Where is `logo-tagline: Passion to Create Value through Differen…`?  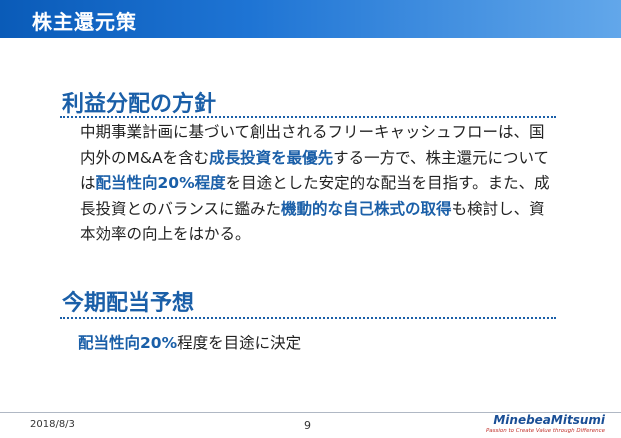 logo-tagline: Passion to Create Value through Differen… is located at coordinates (545, 431).